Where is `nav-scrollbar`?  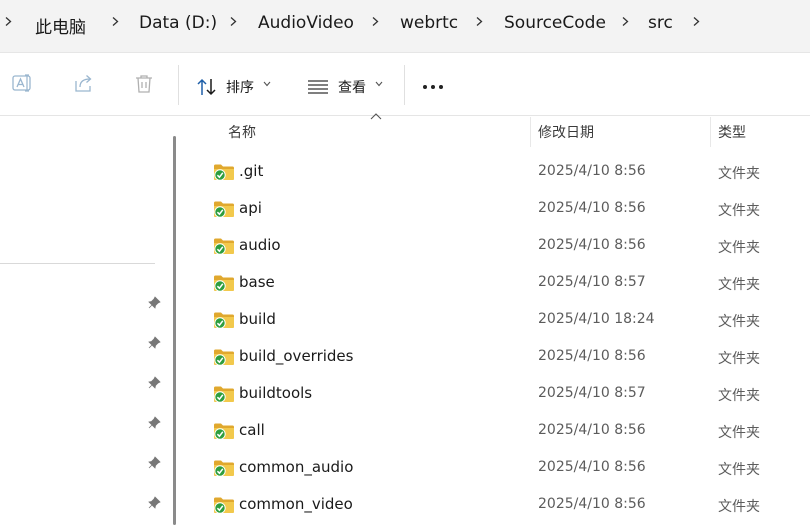
nav-scrollbar is located at coordinates (174, 330).